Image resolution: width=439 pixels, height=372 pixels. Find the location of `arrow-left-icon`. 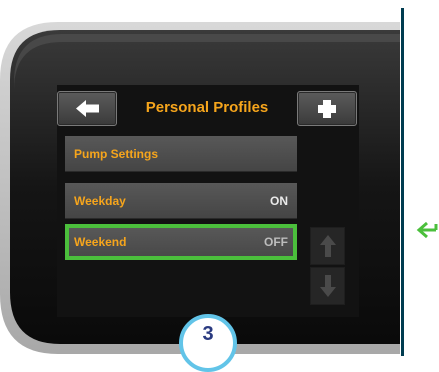

arrow-left-icon is located at coordinates (87, 108).